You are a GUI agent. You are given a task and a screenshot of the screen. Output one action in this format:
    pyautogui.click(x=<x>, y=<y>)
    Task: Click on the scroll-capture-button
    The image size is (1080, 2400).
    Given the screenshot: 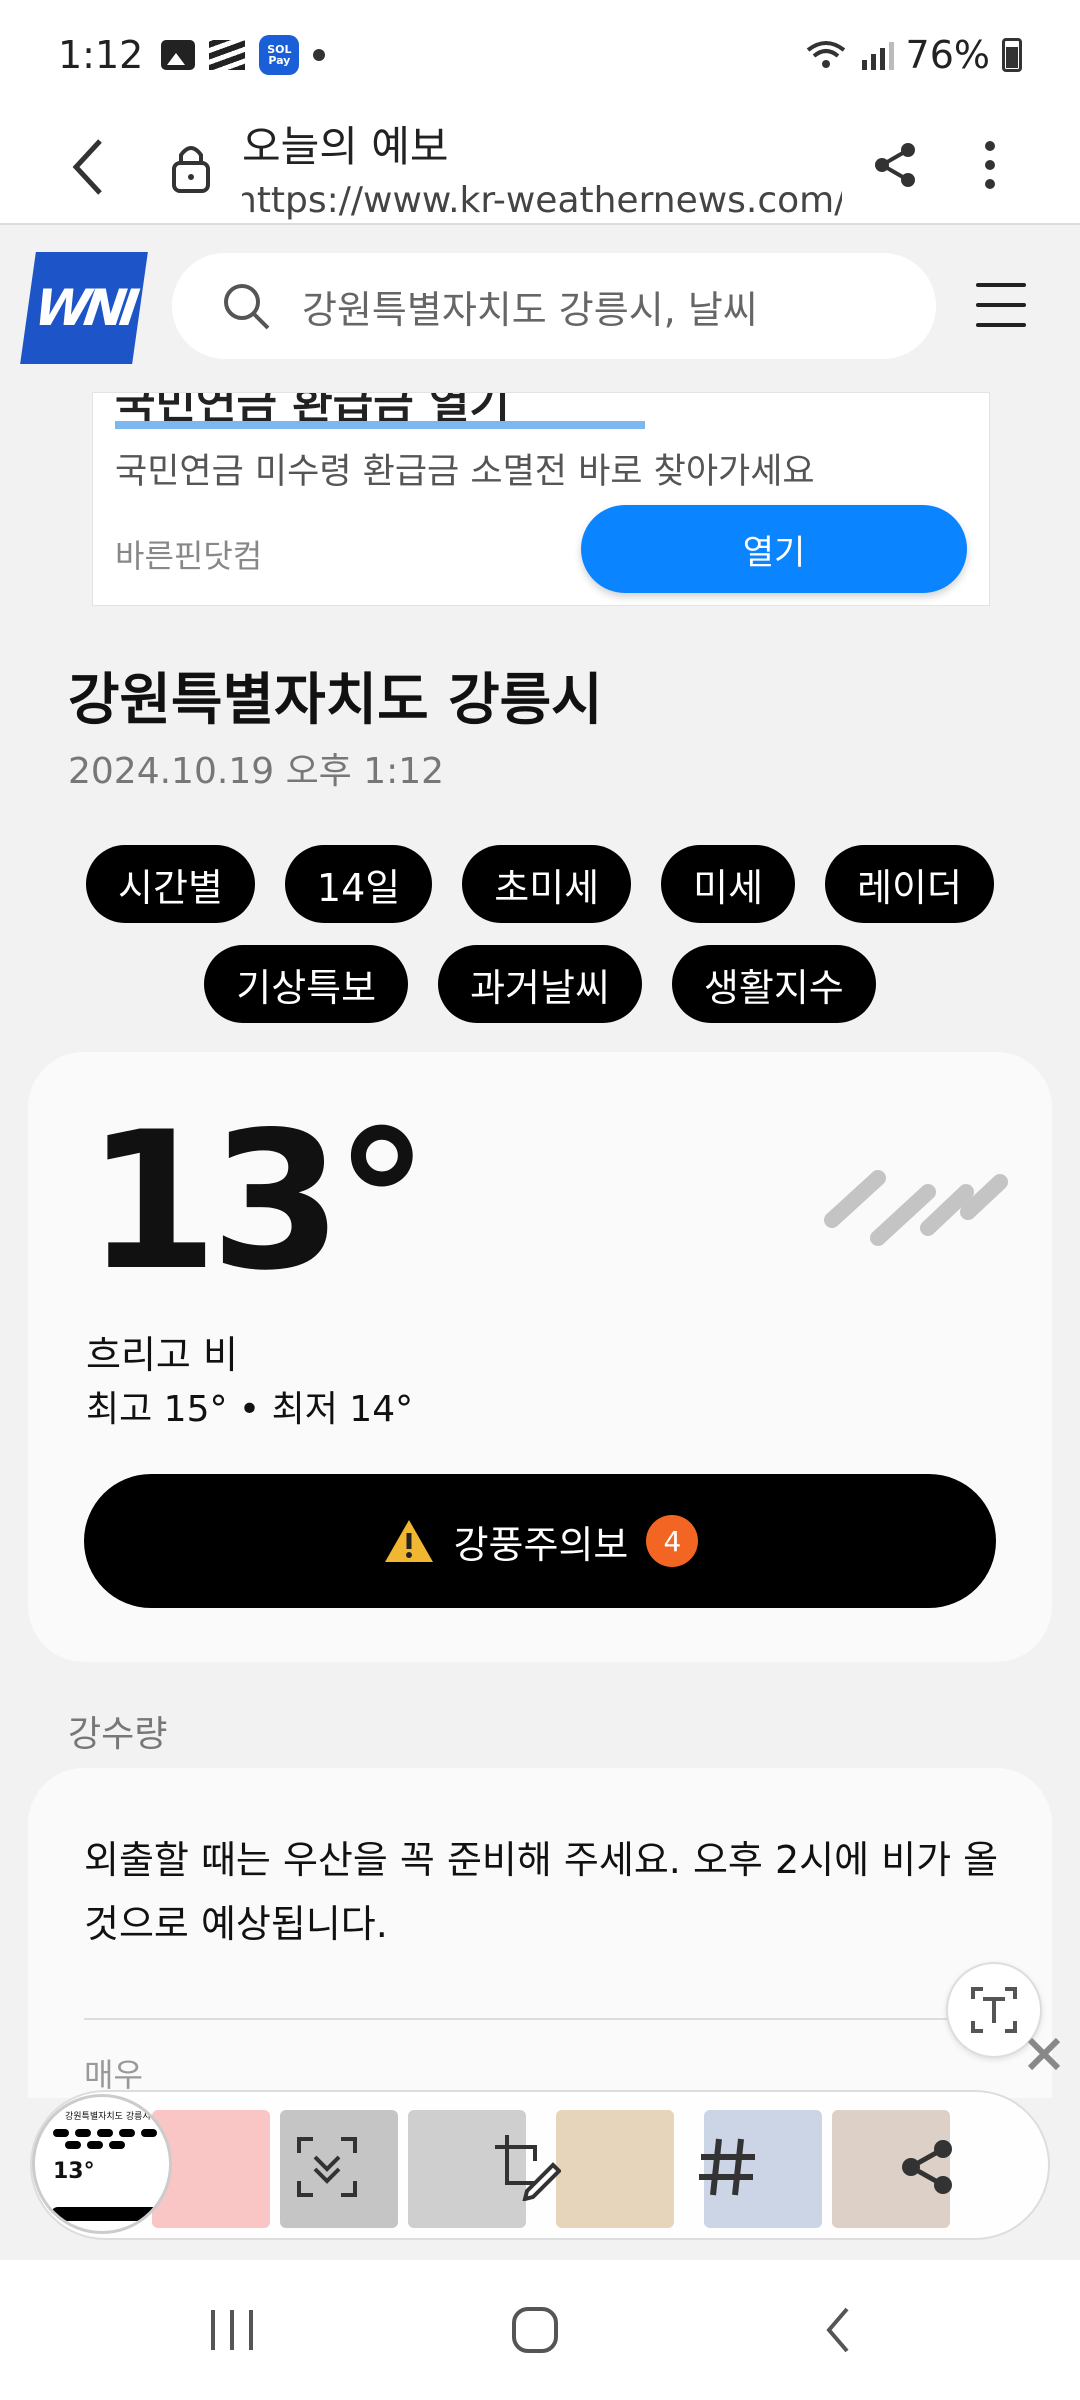 What is the action you would take?
    pyautogui.click(x=327, y=2167)
    